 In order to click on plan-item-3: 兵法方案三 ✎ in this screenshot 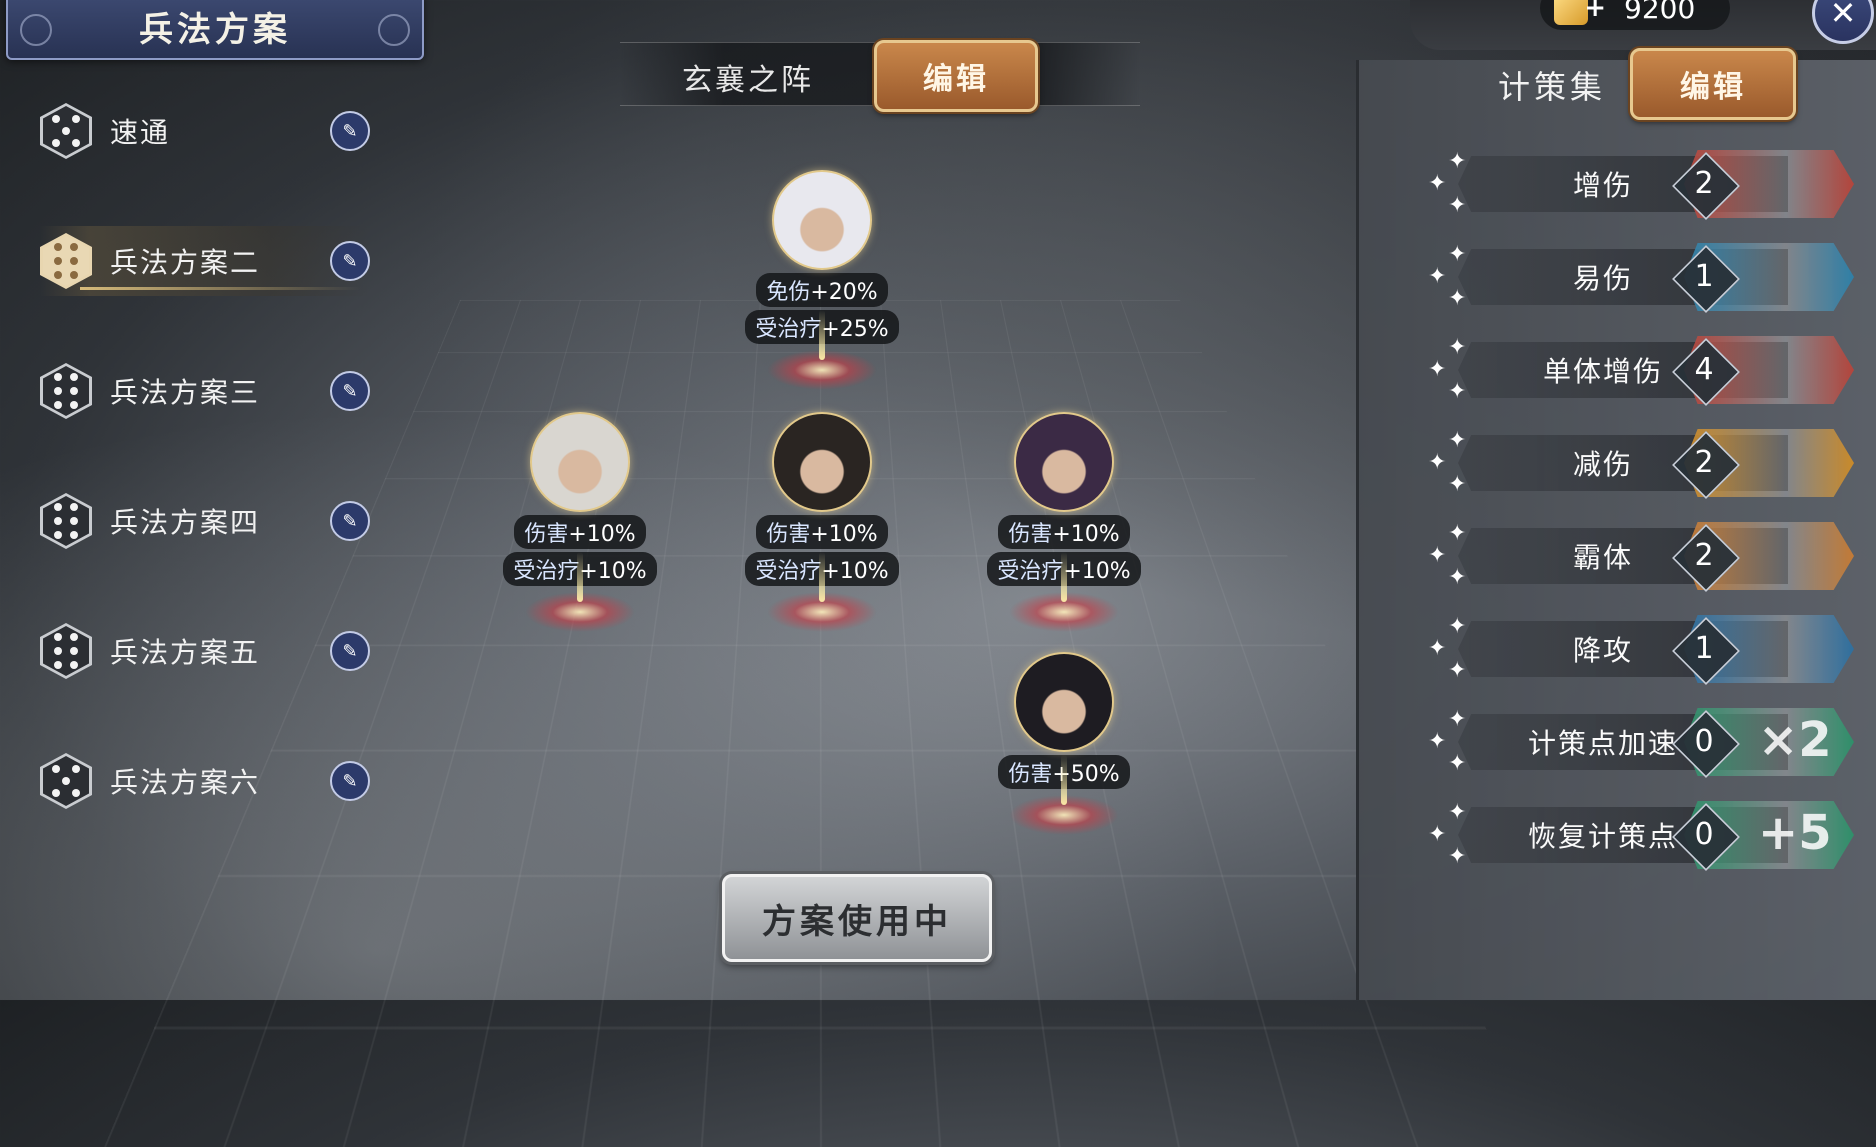, I will do `click(205, 391)`.